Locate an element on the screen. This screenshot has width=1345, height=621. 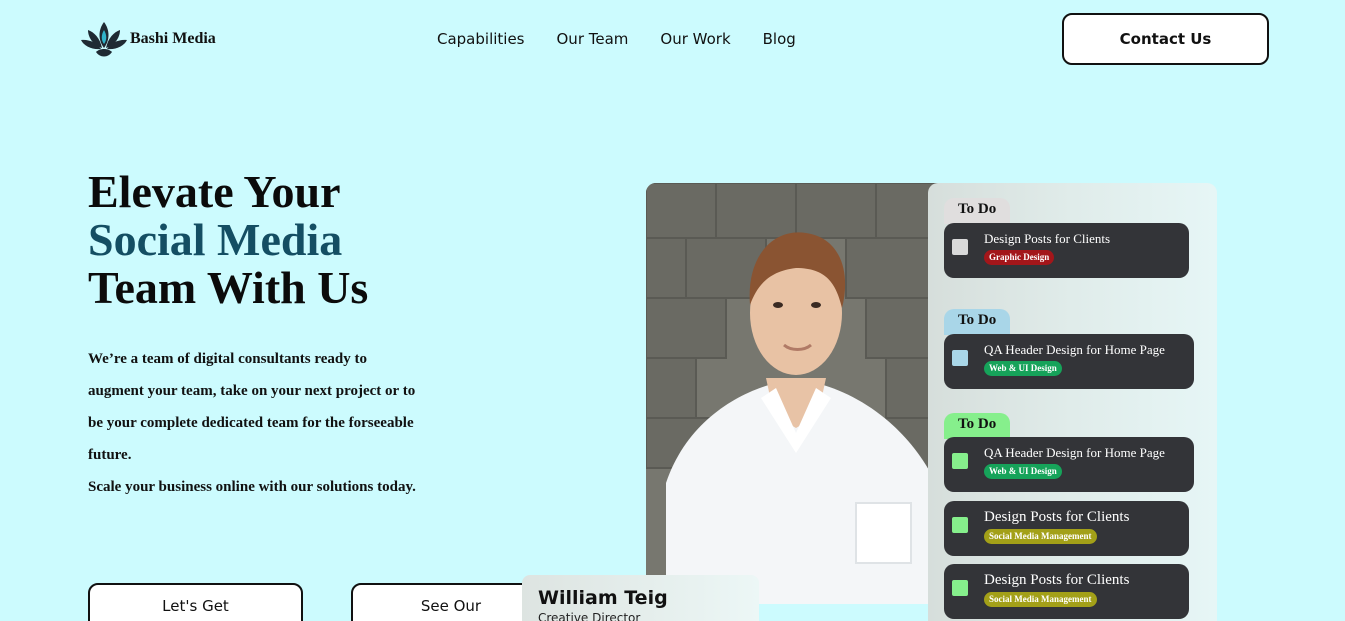
status-tag-3: To Do is located at coordinates (977, 426).